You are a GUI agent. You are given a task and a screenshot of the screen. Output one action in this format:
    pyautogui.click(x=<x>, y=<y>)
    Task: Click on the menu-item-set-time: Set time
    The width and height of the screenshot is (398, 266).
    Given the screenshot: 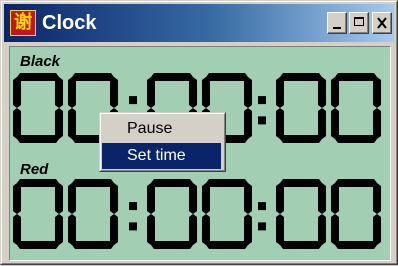 What is the action you would take?
    pyautogui.click(x=161, y=156)
    